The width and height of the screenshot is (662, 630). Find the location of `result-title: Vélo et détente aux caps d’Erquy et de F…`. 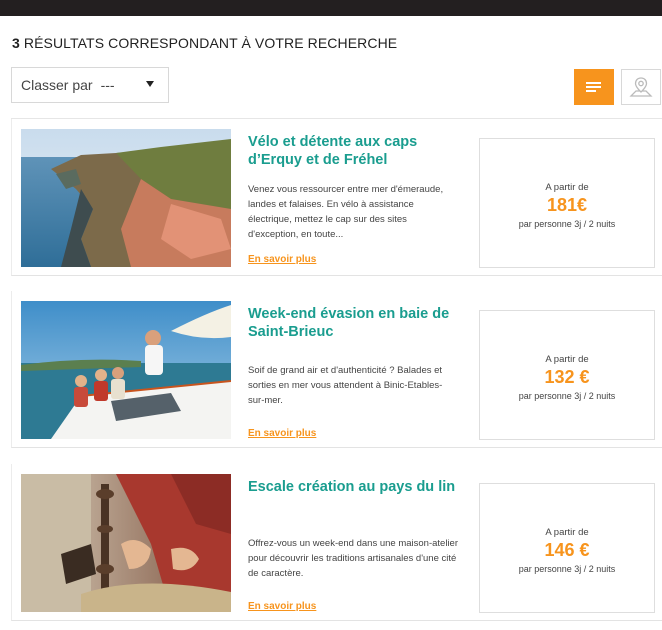

result-title: Vélo et détente aux caps d’Erquy et de F… is located at coordinates (353, 151).